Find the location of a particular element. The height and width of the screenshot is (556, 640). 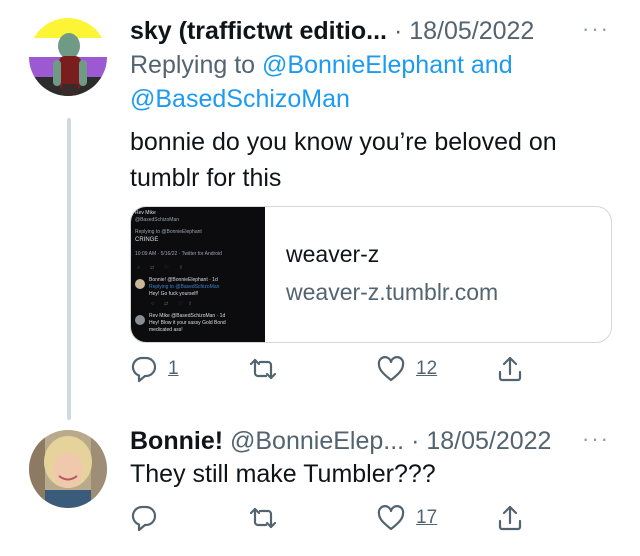

tweet-text-line: They still make Tumbler??? is located at coordinates (283, 474).